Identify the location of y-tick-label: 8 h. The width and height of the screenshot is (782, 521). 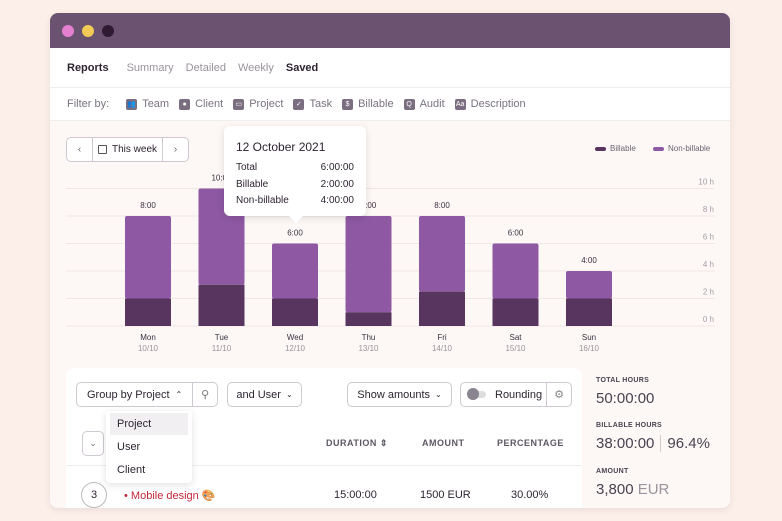
(708, 209).